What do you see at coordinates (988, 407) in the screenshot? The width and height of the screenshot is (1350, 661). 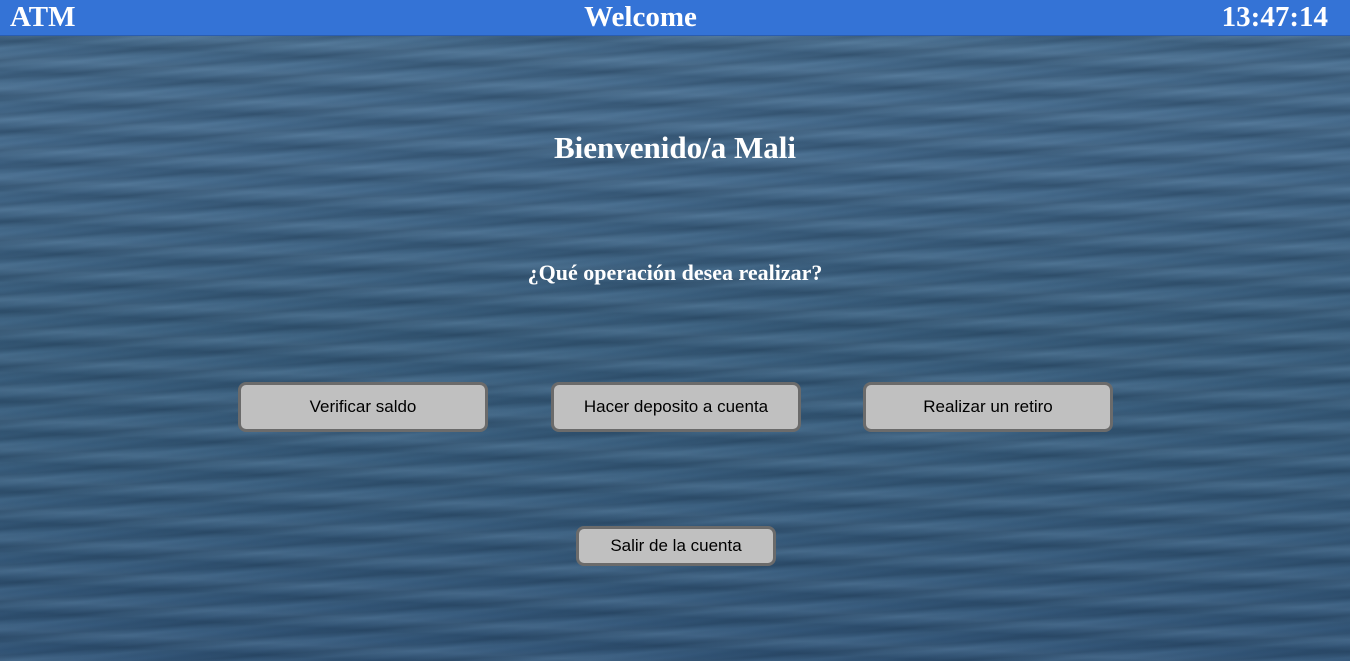 I see `withdraw-button: Realizar un retiro` at bounding box center [988, 407].